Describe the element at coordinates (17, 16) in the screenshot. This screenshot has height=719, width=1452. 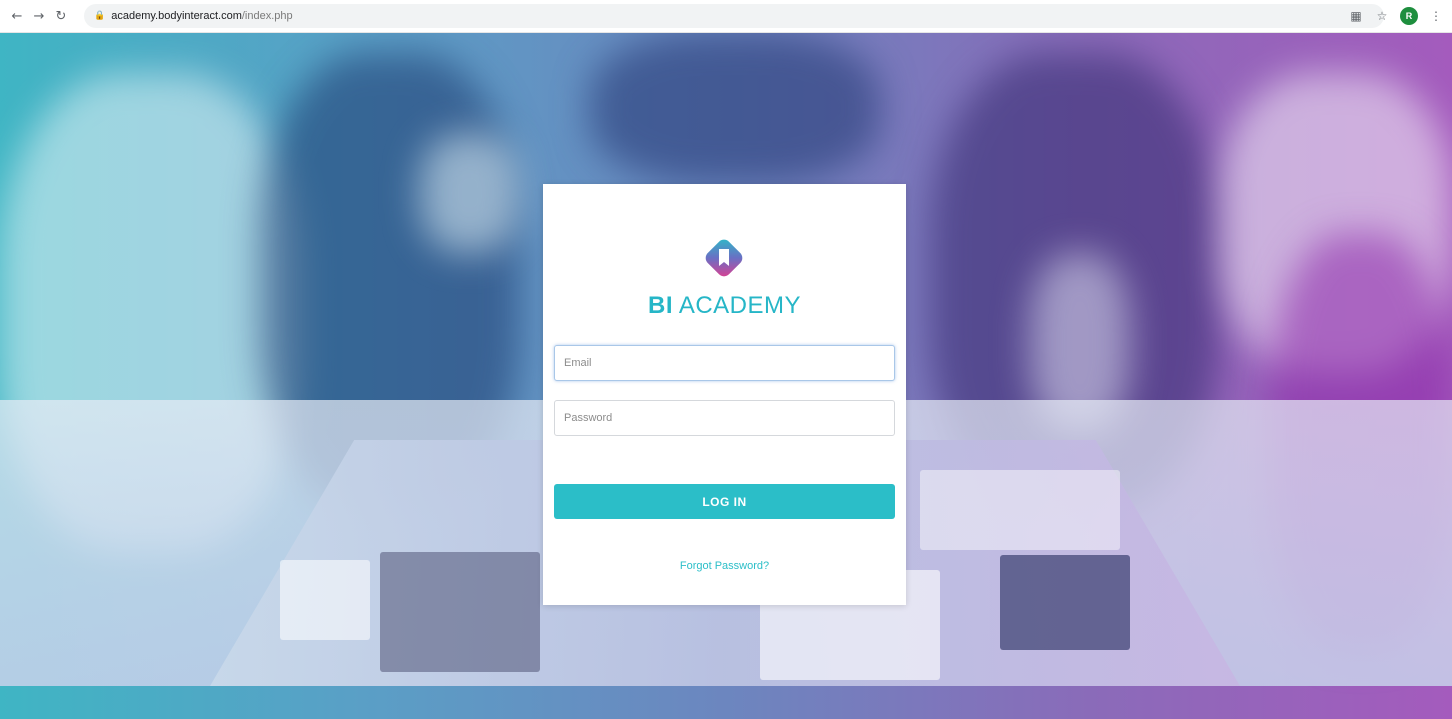
I see `back-arrow-icon: ←` at that location.